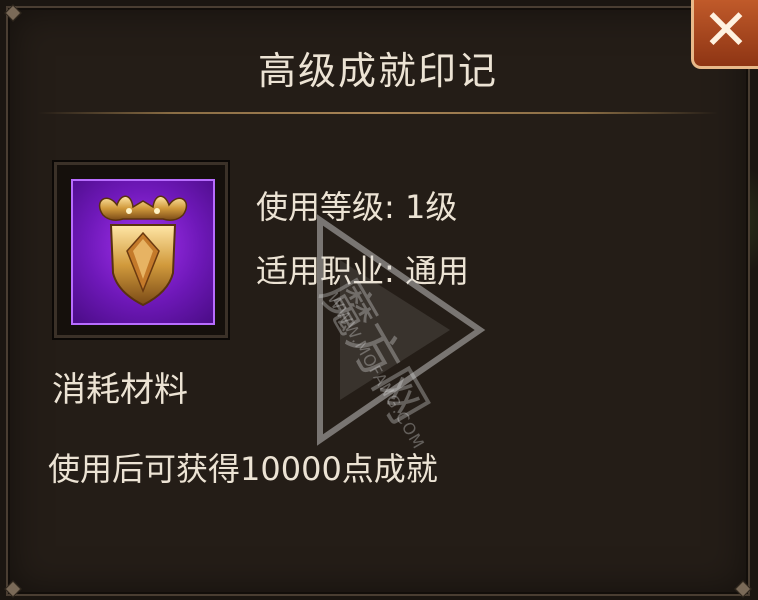 This screenshot has width=758, height=600. I want to click on use-level-text: 使用等级: 1级, so click(357, 207).